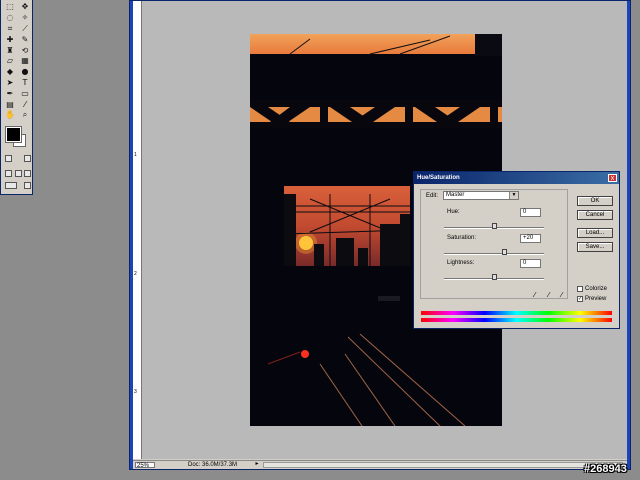 Image resolution: width=640 pixels, height=480 pixels. What do you see at coordinates (461, 263) in the screenshot?
I see `lightness-label: Lightness:` at bounding box center [461, 263].